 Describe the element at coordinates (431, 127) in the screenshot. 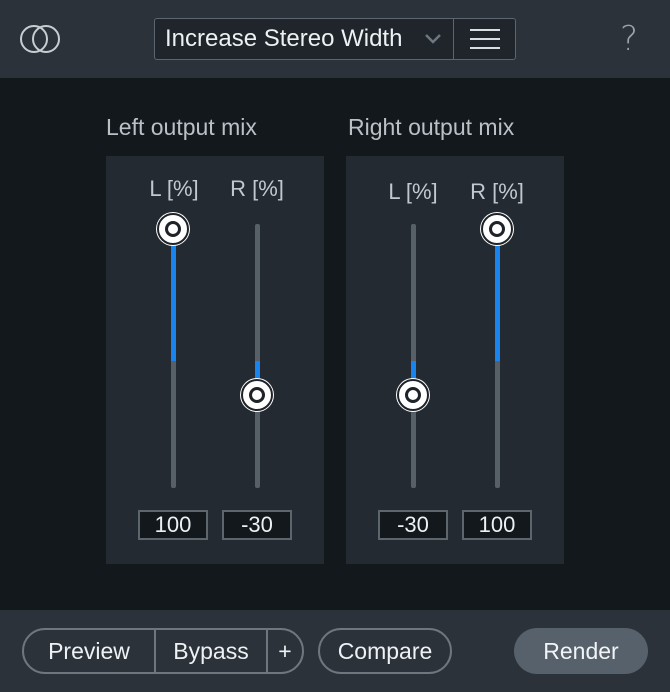

I see `right-output-mix-title: Right output mix` at that location.